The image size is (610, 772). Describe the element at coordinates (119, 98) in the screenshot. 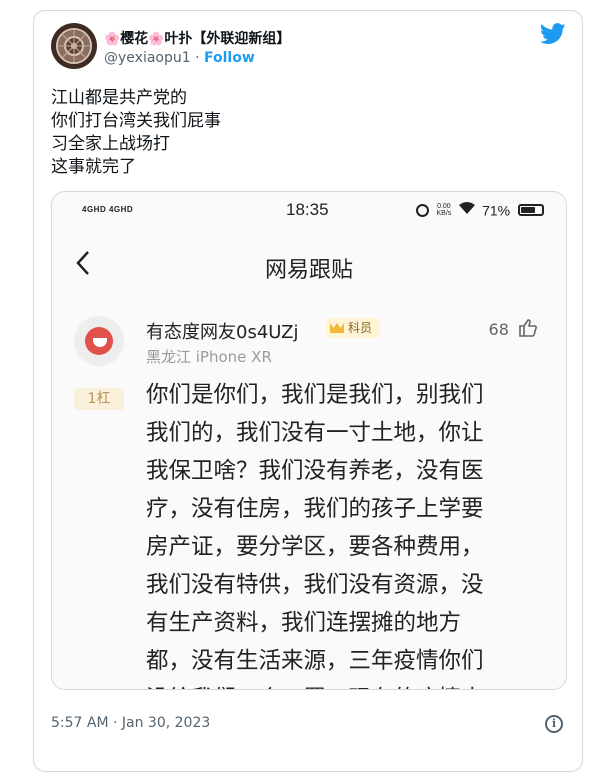

I see `tweet-text-line: 江山都是共产党的` at that location.